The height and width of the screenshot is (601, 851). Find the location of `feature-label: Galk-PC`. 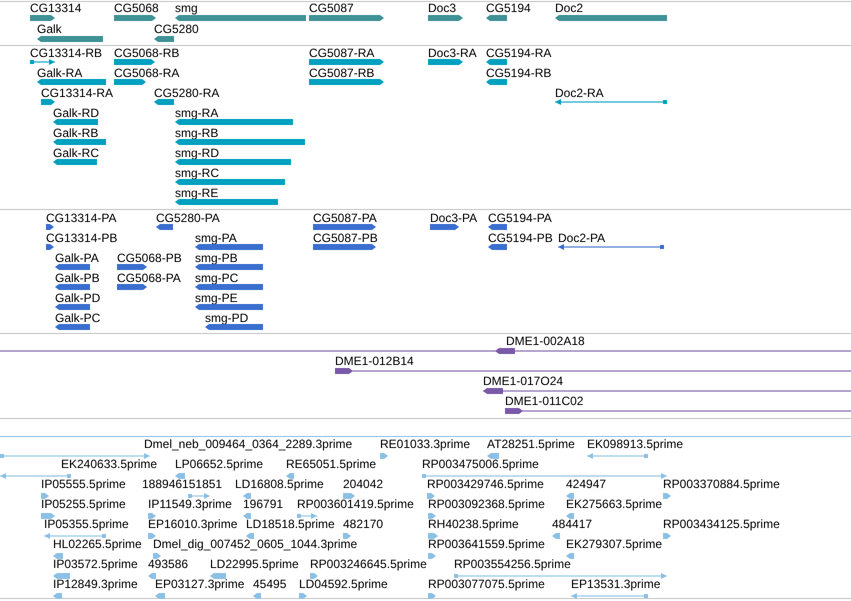

feature-label: Galk-PC is located at coordinates (77, 318).